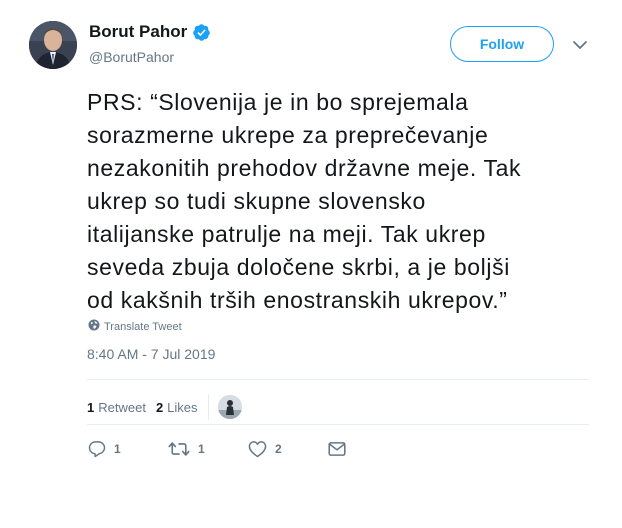 This screenshot has width=622, height=528. I want to click on user-handle: @BorutPahor, so click(131, 57).